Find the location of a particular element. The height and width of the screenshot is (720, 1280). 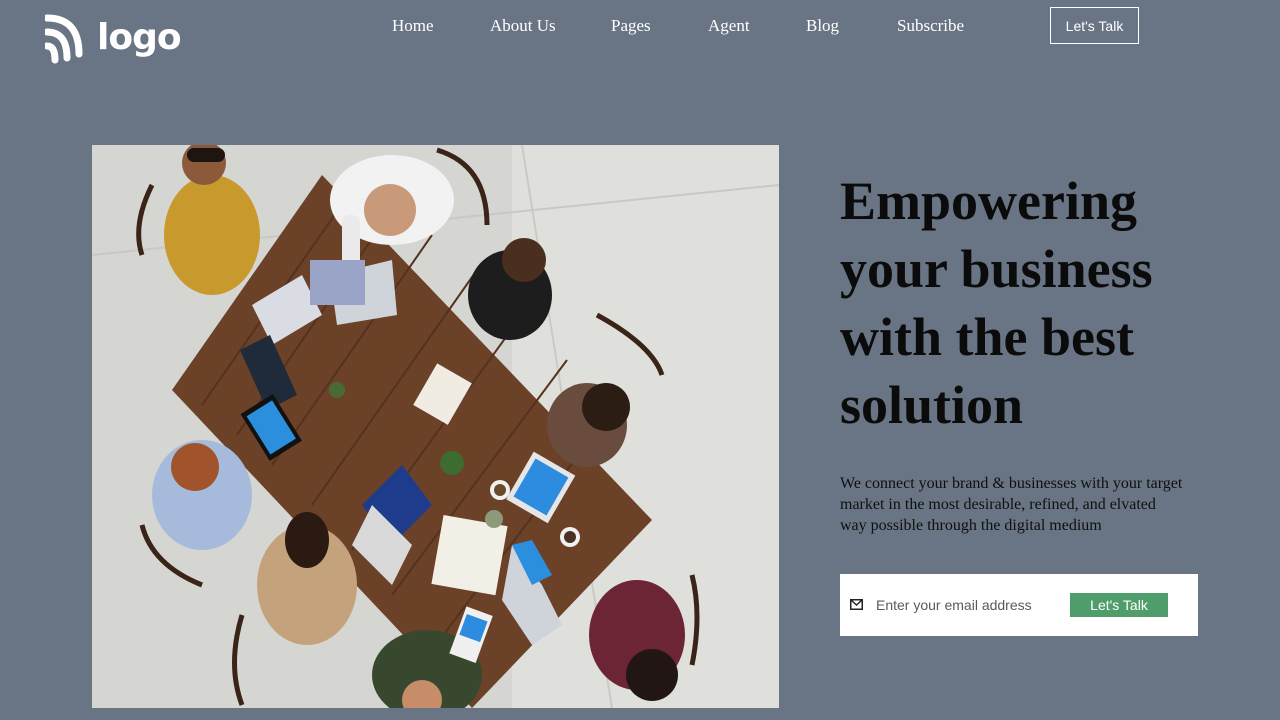

nav-item-home: Home is located at coordinates (413, 26).